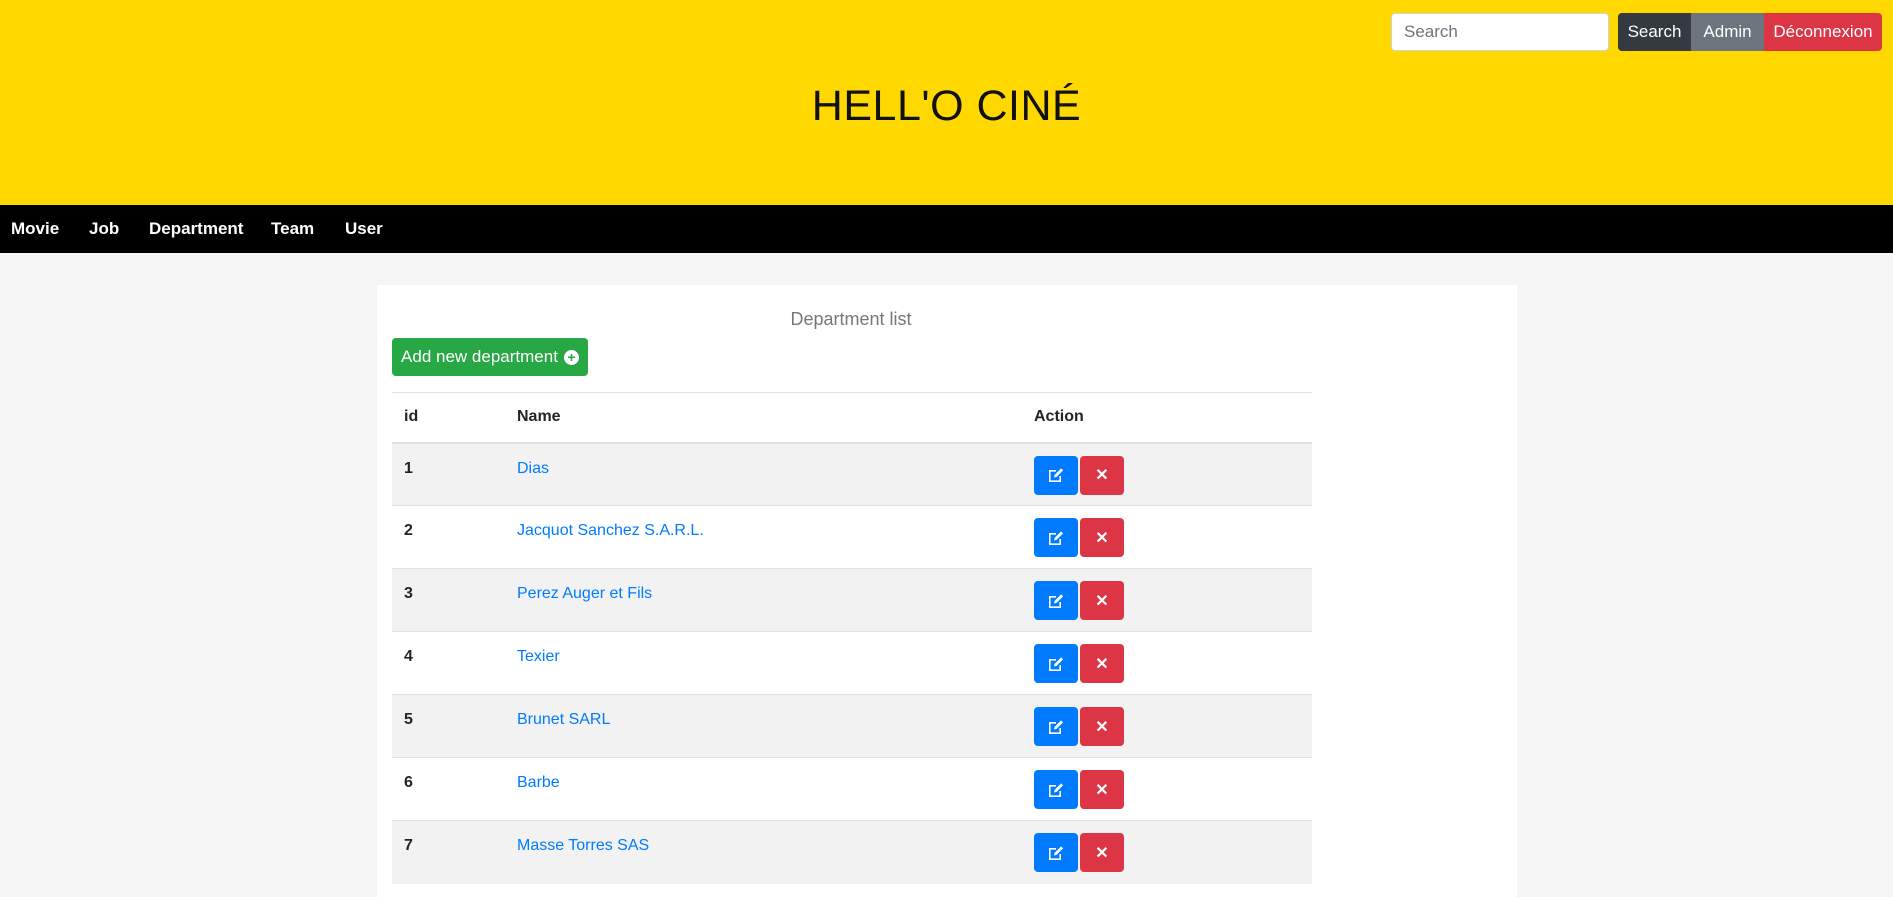 Image resolution: width=1893 pixels, height=897 pixels. I want to click on table-header-row: id Name Action, so click(852, 418).